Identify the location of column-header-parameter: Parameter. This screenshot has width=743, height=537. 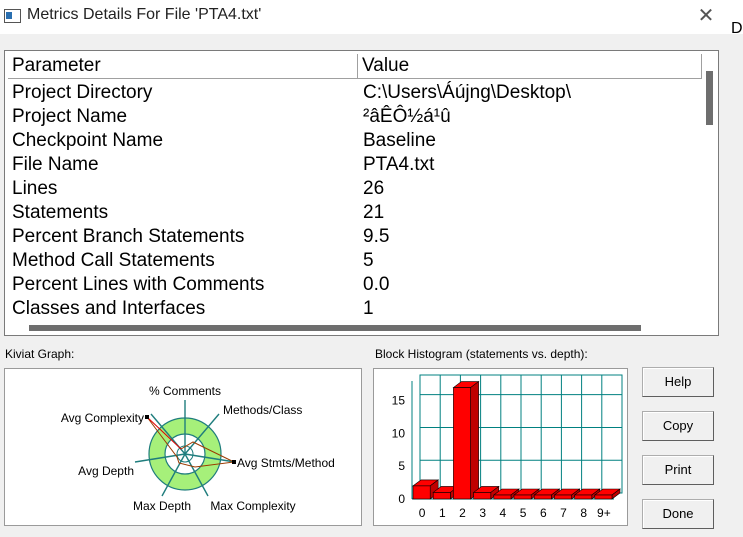
(183, 66).